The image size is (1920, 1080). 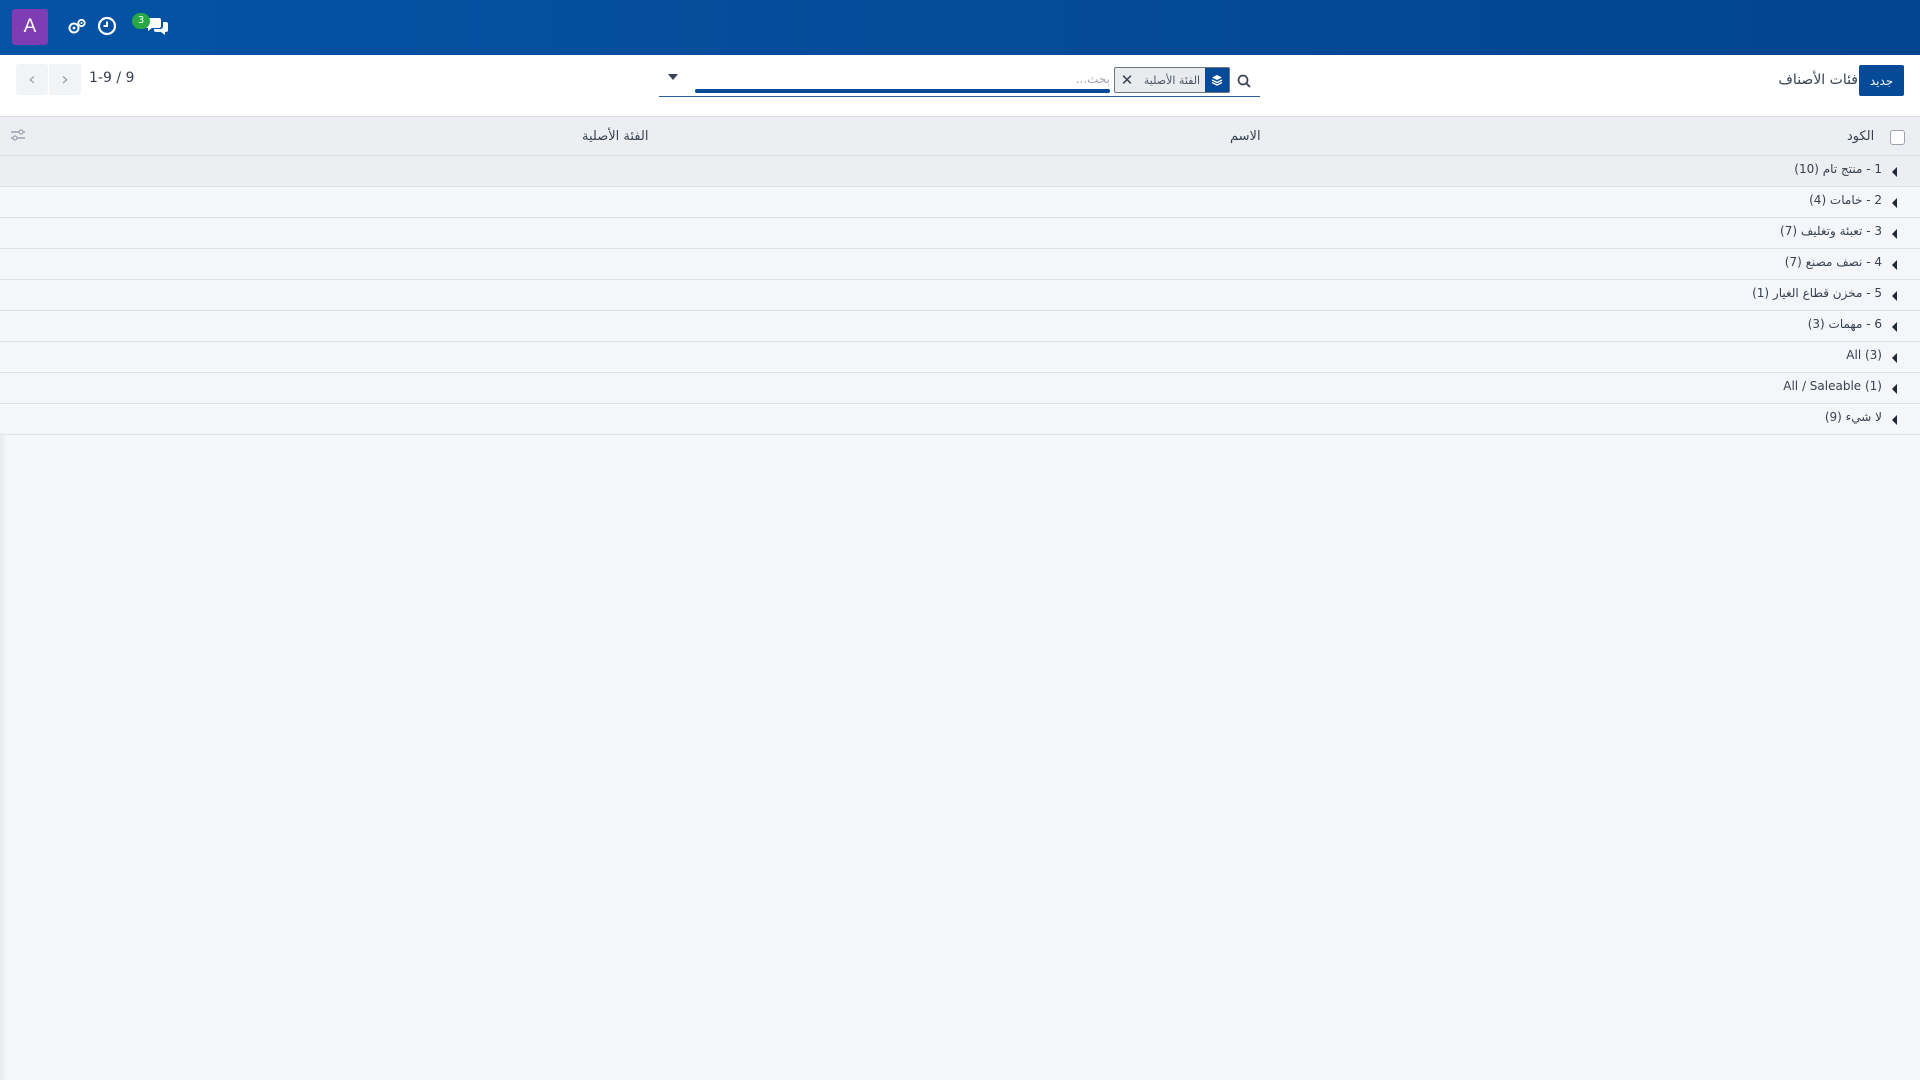 What do you see at coordinates (30, 27) in the screenshot?
I see `user-avatar: A` at bounding box center [30, 27].